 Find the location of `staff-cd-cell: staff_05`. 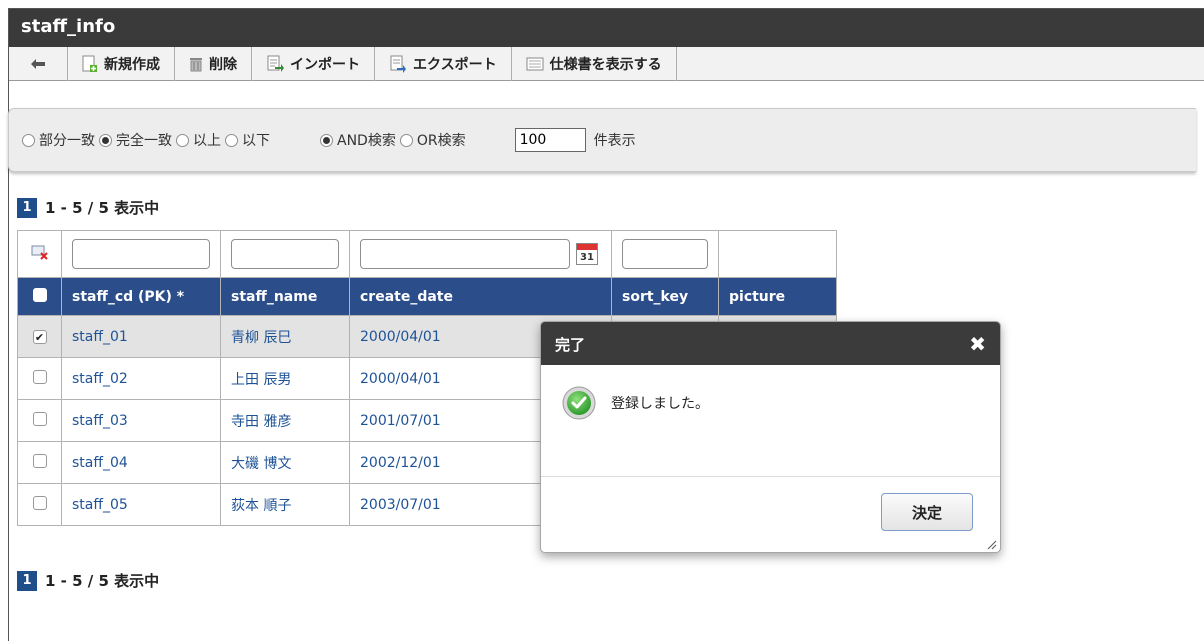

staff-cd-cell: staff_05 is located at coordinates (141, 504).